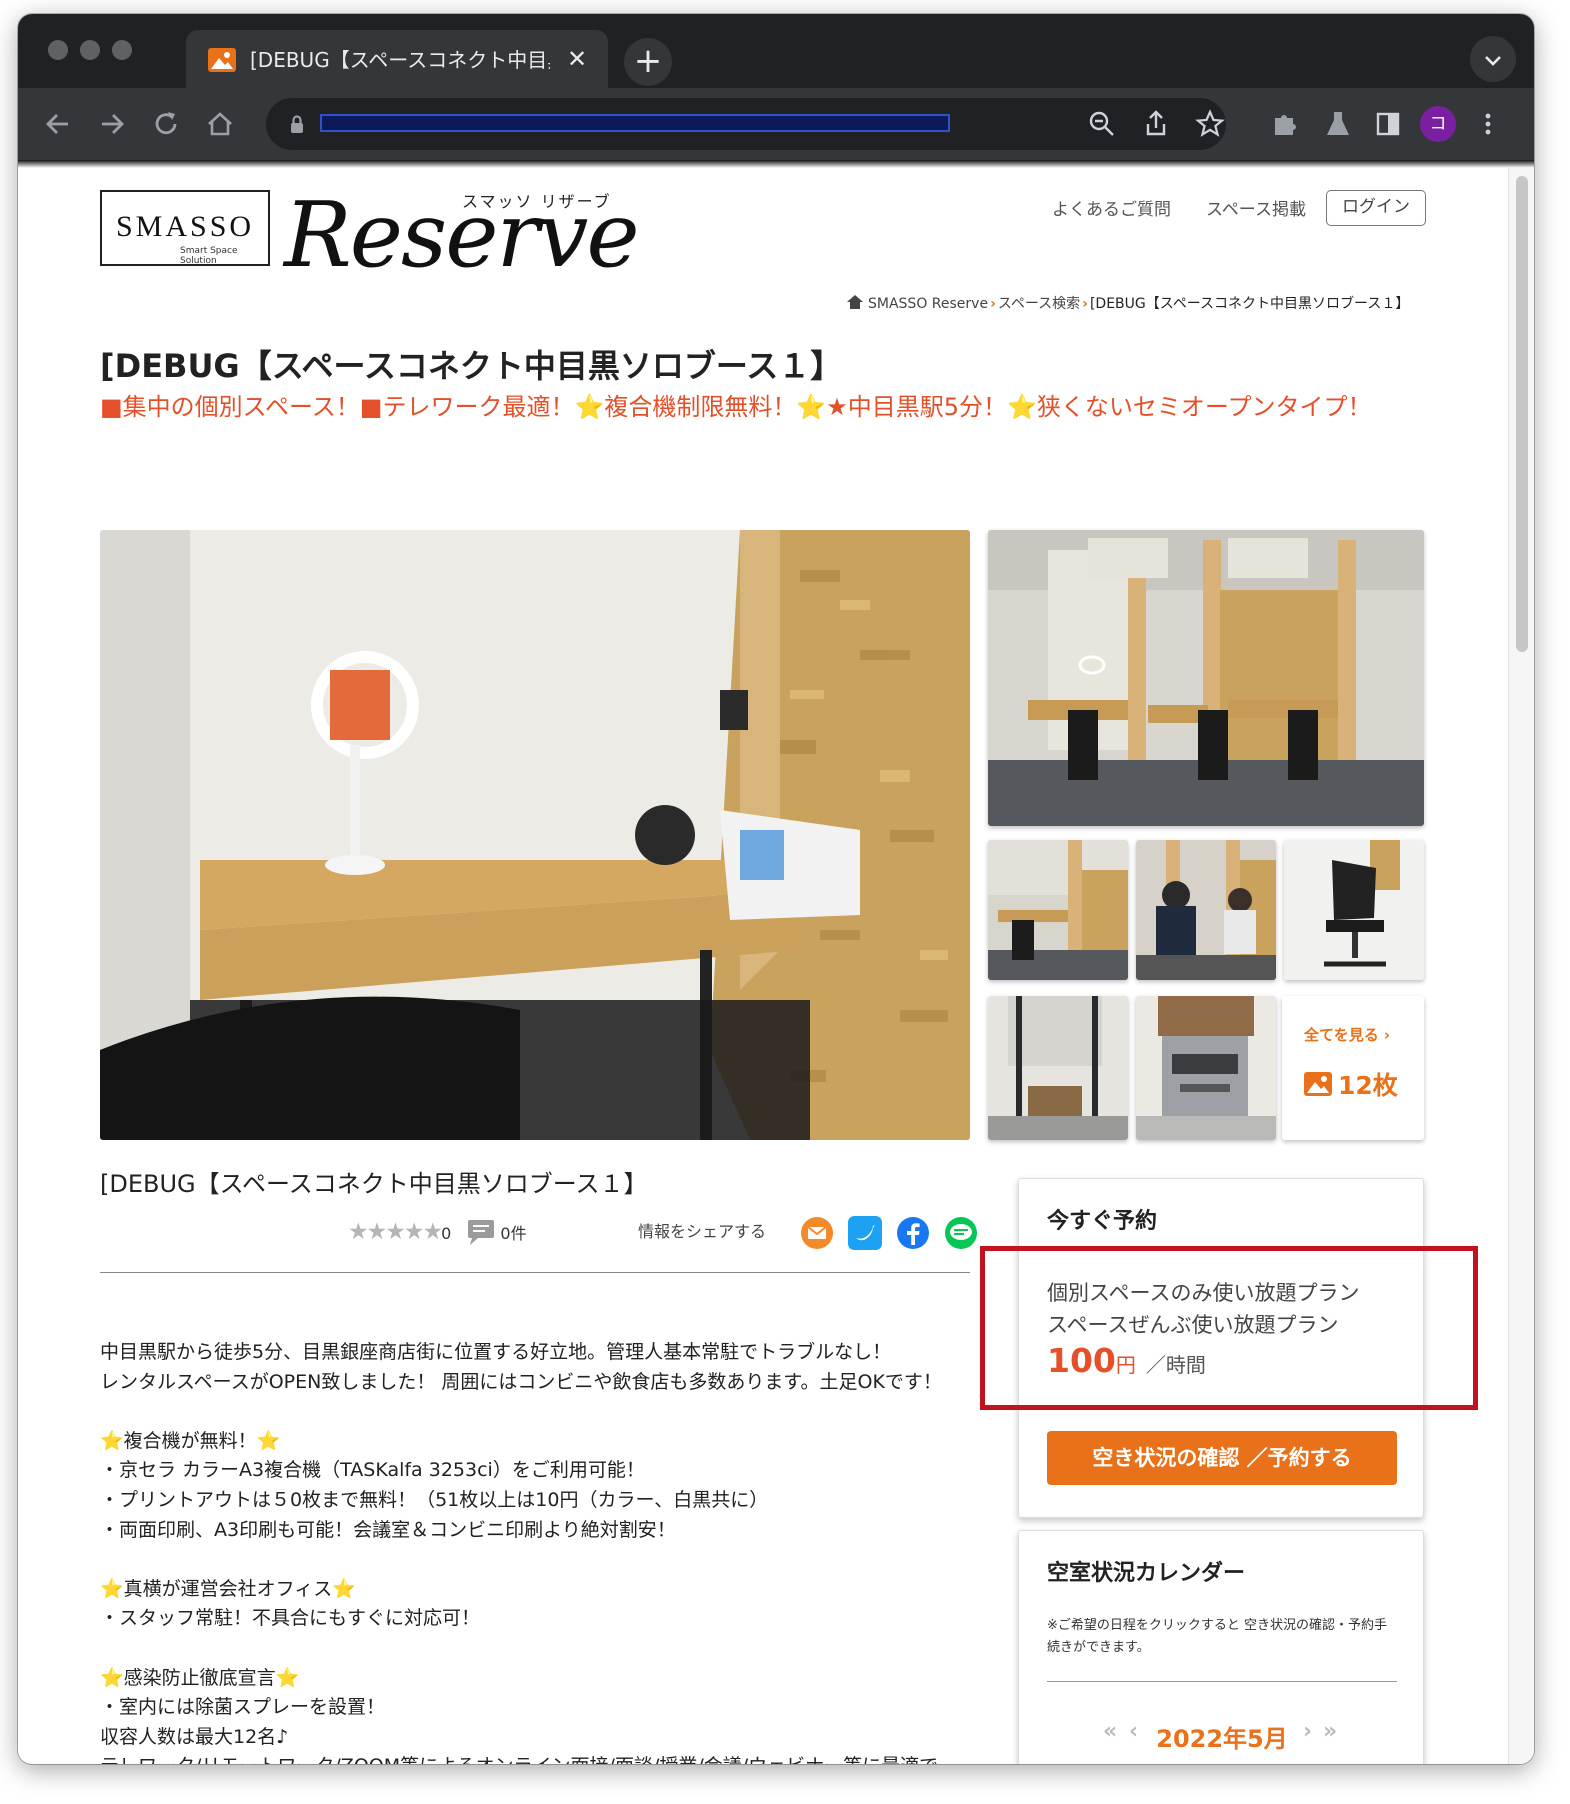 The height and width of the screenshot is (1804, 1570). What do you see at coordinates (481, 1232) in the screenshot?
I see `review-comment-icon` at bounding box center [481, 1232].